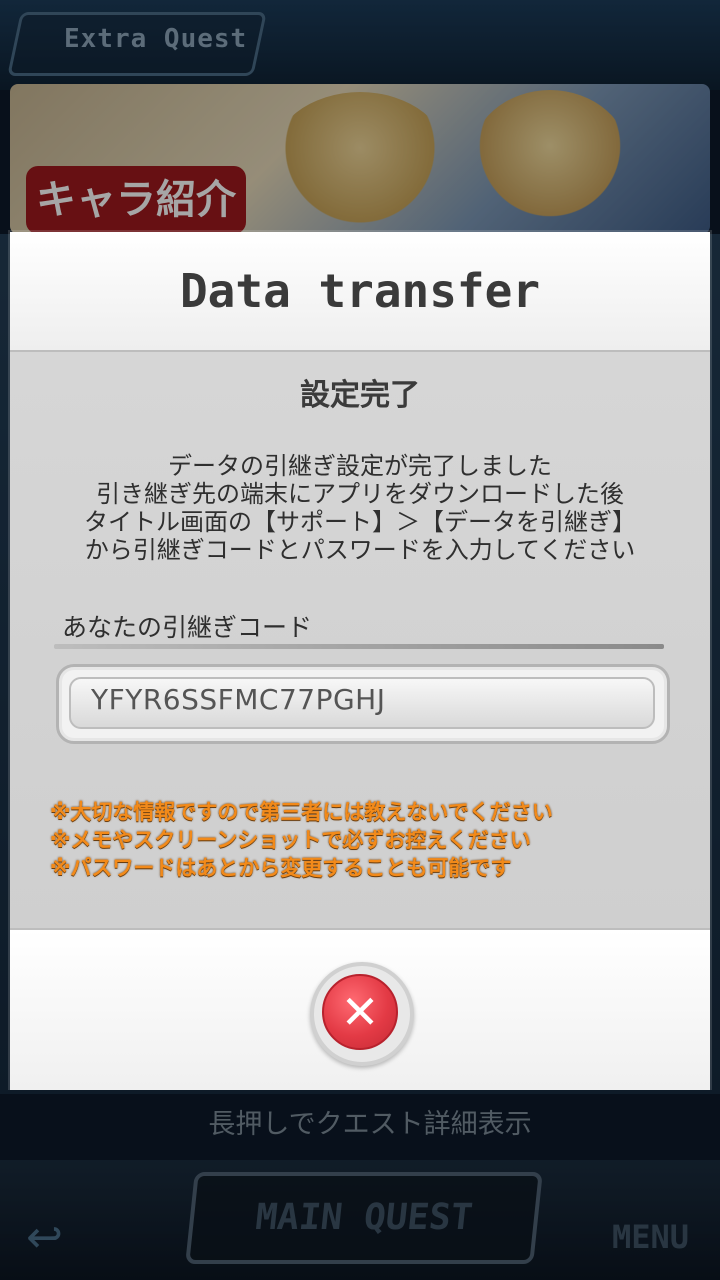 This screenshot has height=1280, width=720. I want to click on instruction-line: 引き継ぎ先の端末にアプリをダウンロードした後, so click(360, 494).